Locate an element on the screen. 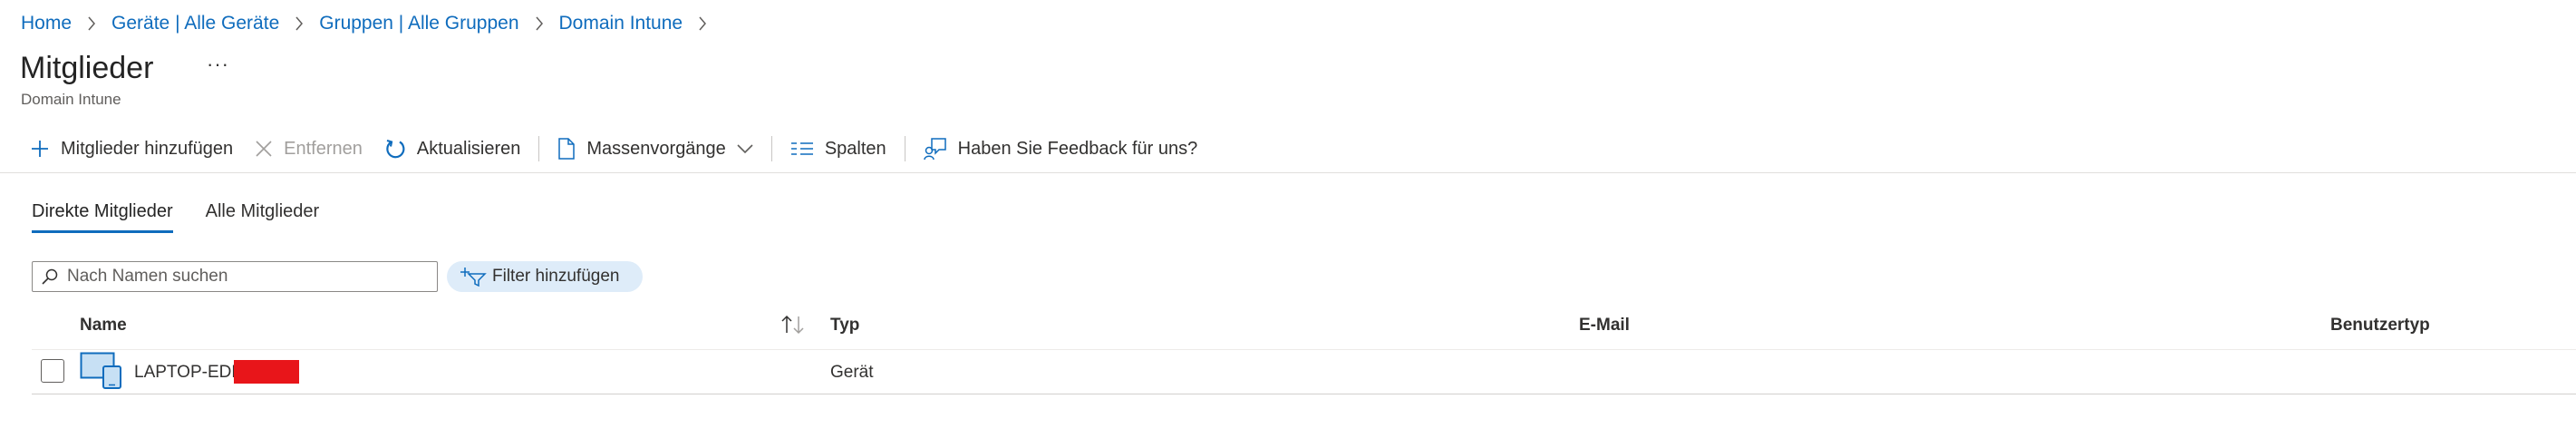 The width and height of the screenshot is (2576, 438). columns-button: Spalten is located at coordinates (838, 148).